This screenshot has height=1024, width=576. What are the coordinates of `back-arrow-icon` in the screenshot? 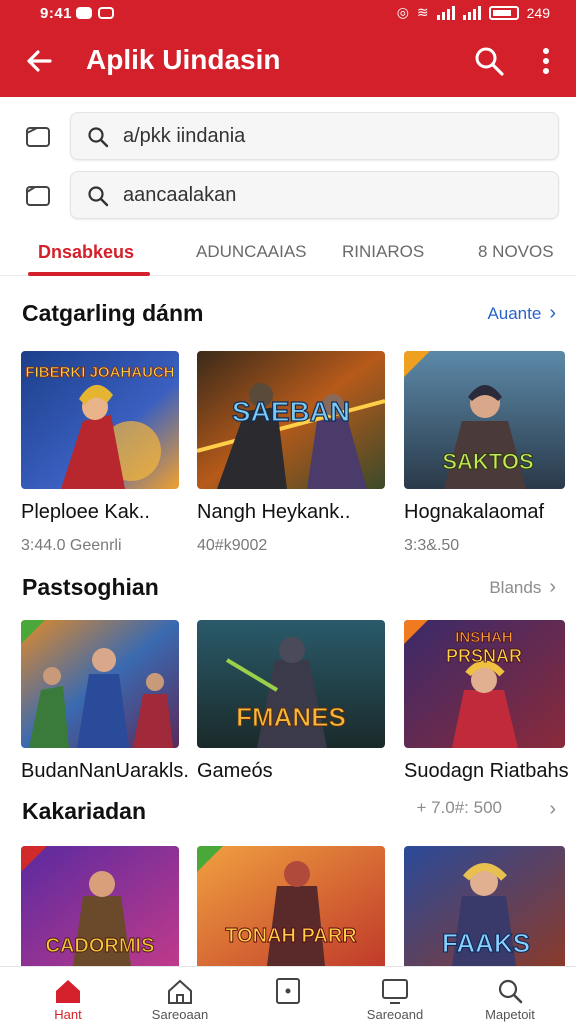 It's located at (39, 61).